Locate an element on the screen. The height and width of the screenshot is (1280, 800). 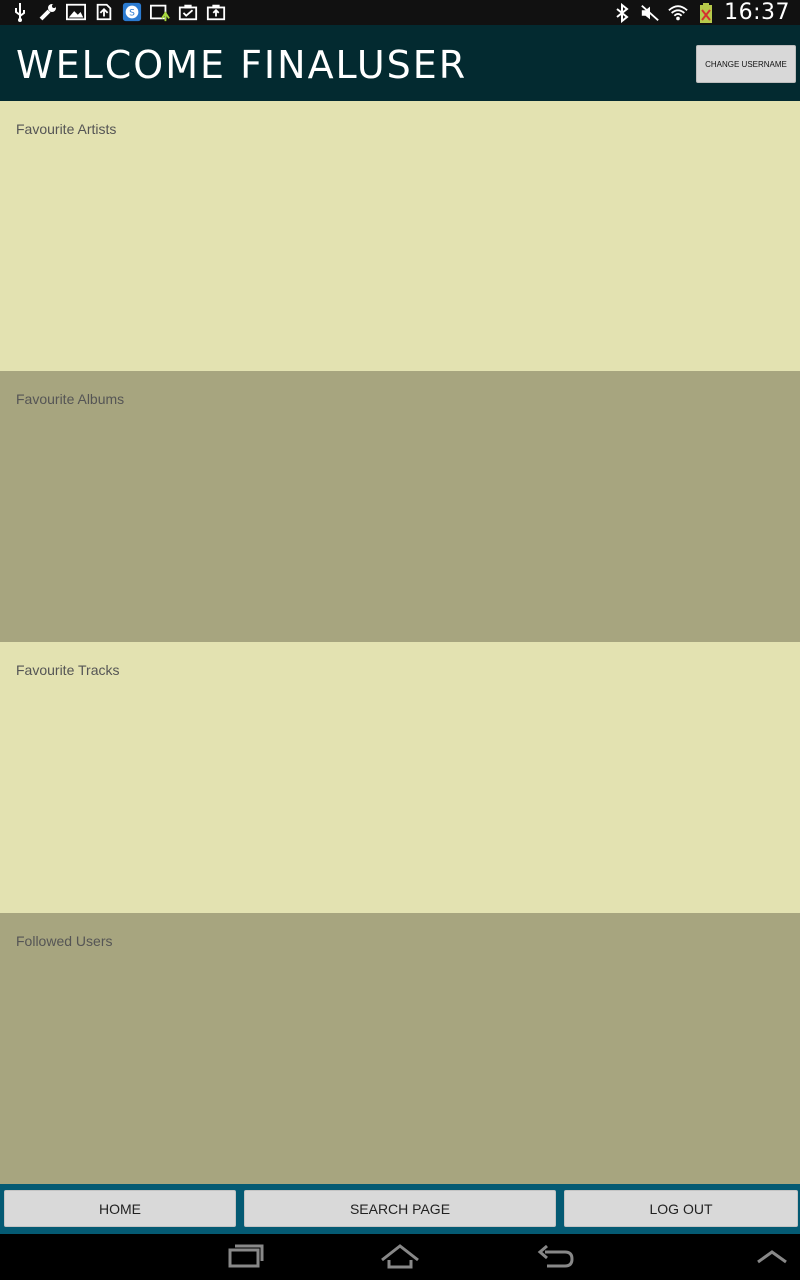
skype-icon: S is located at coordinates (132, 12).